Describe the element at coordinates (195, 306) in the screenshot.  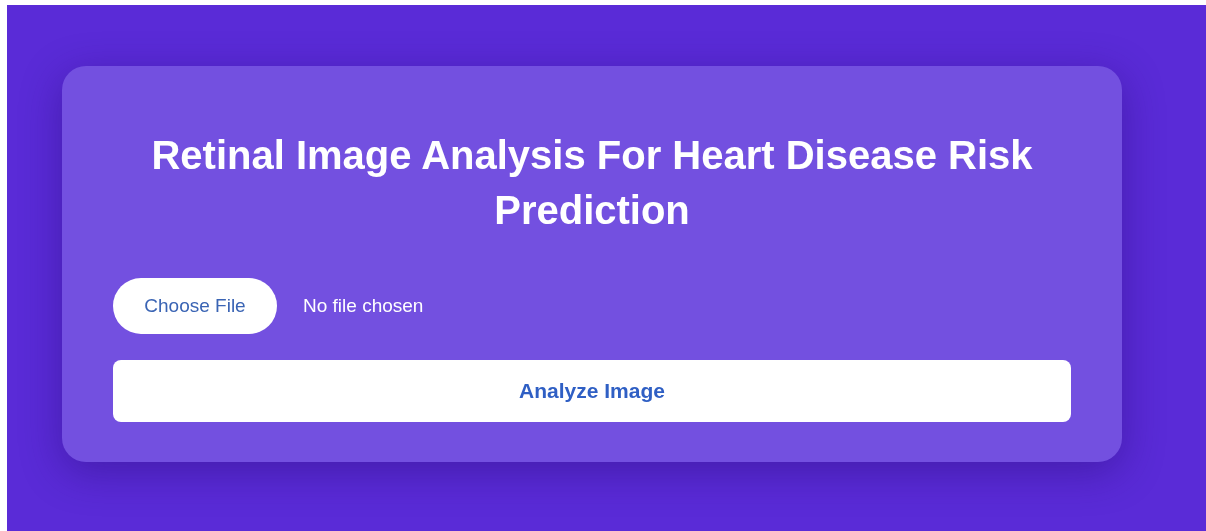
I see `choose-file-button: Choose File` at that location.